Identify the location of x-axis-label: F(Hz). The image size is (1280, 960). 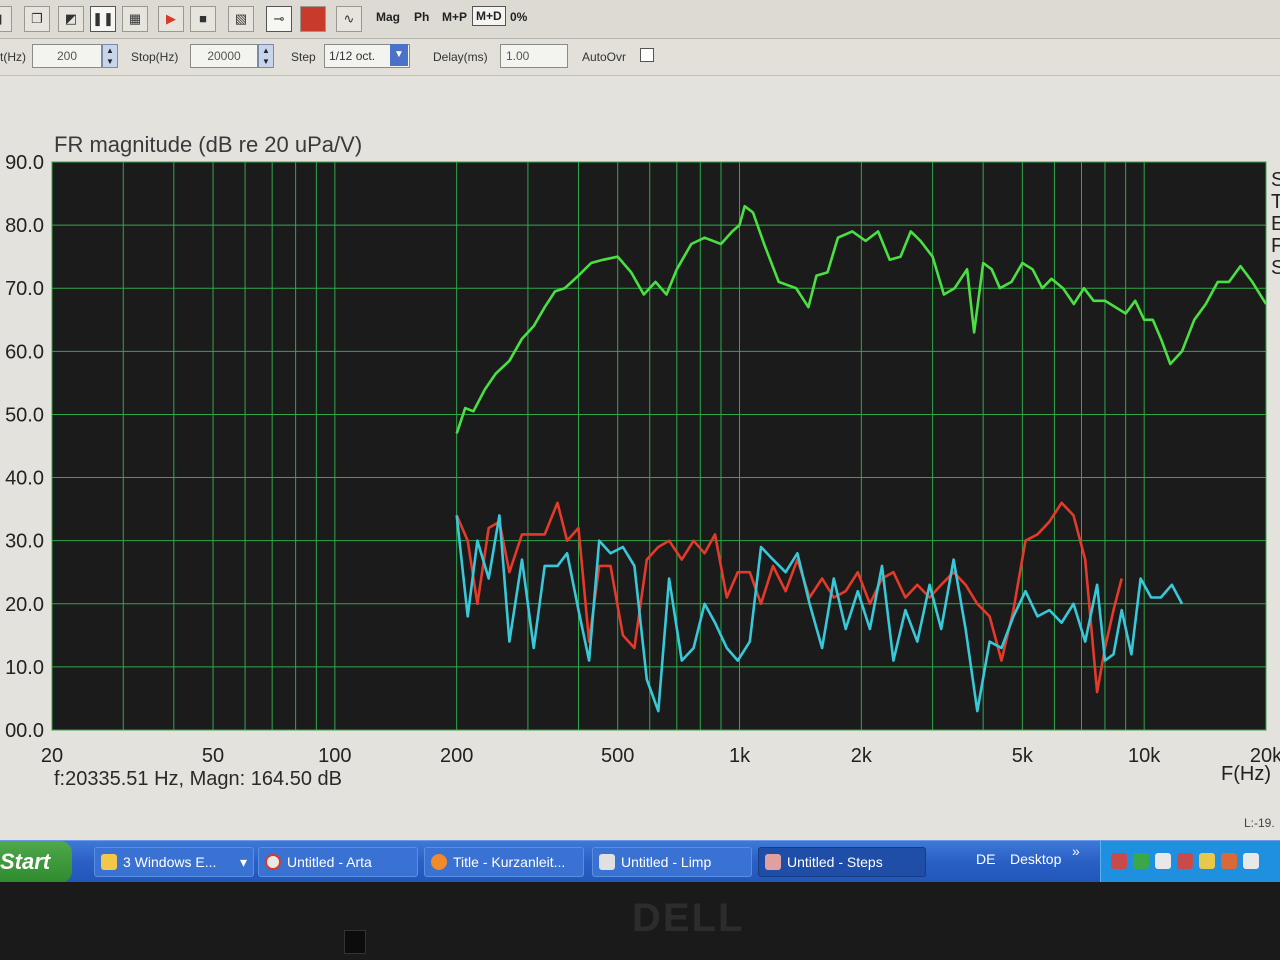
(1246, 774).